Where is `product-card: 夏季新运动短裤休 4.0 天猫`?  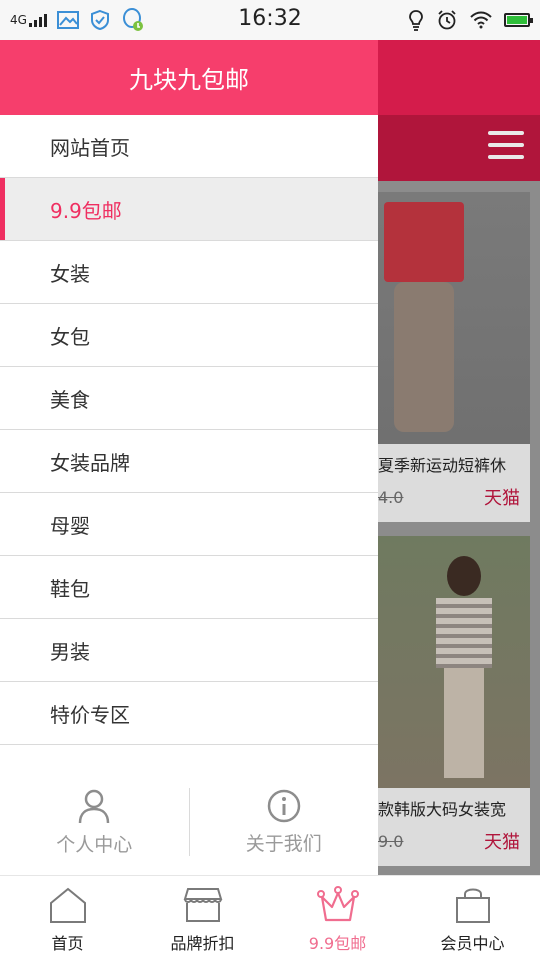 product-card: 夏季新运动短裤休 4.0 天猫 is located at coordinates (447, 357).